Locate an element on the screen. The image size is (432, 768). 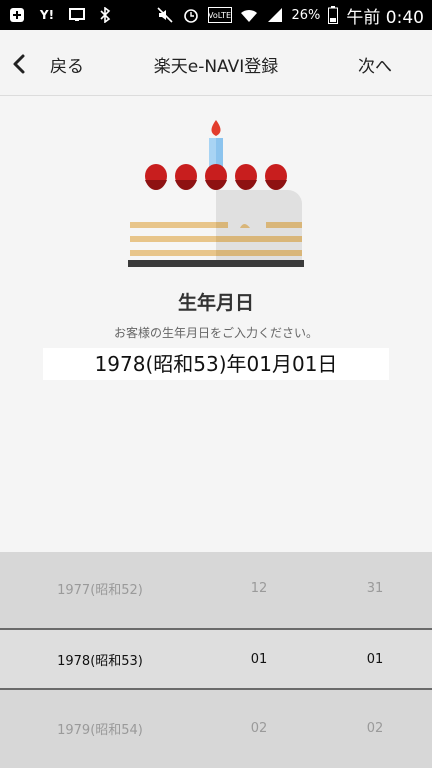
picker-row-selected: 1978(昭和53) 01 01 is located at coordinates (216, 659).